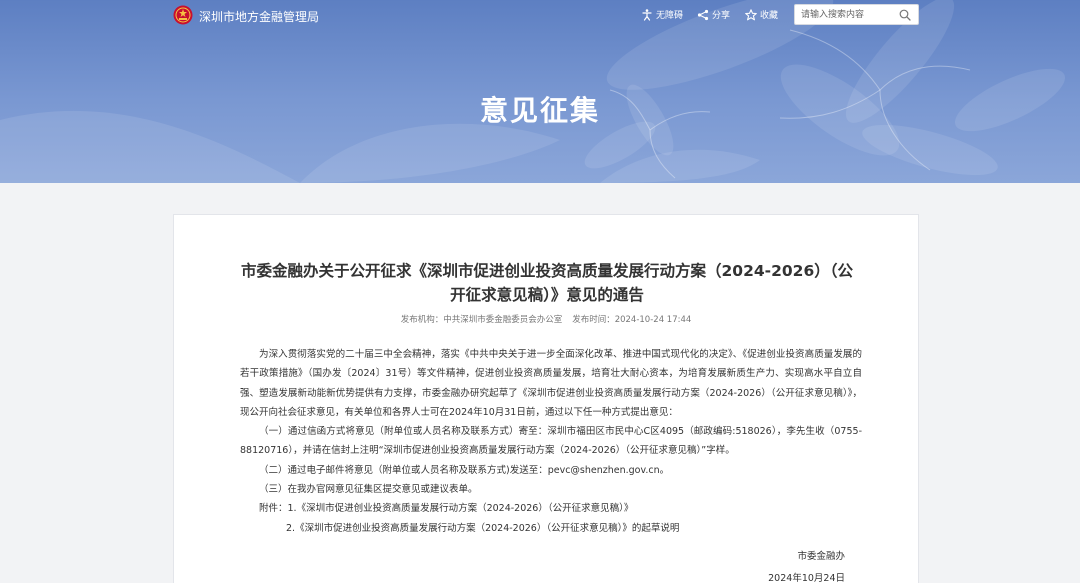  What do you see at coordinates (259, 16) in the screenshot?
I see `site-name: 深圳市地方金融管理局` at bounding box center [259, 16].